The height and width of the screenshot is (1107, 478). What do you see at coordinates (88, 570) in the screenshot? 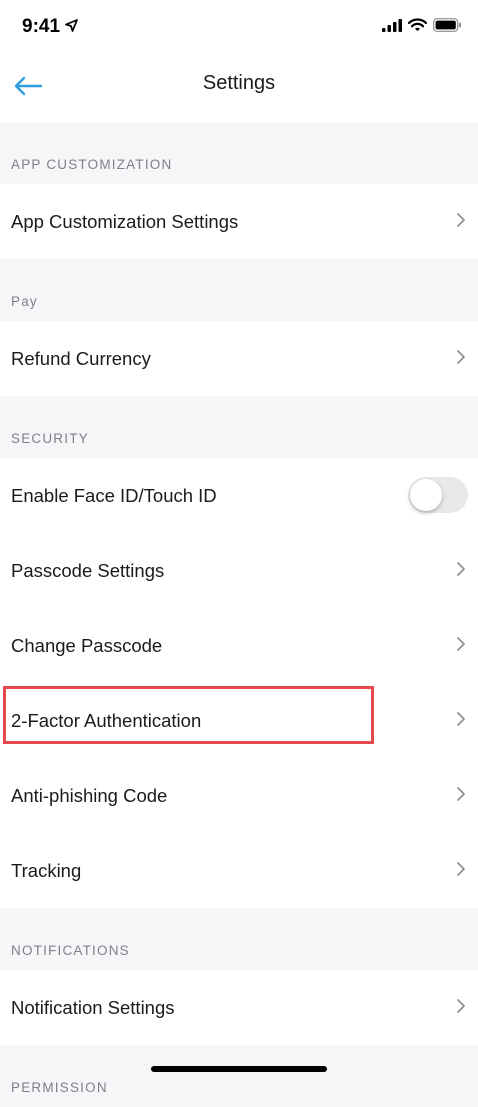
I see `row-label: Passcode Settings` at bounding box center [88, 570].